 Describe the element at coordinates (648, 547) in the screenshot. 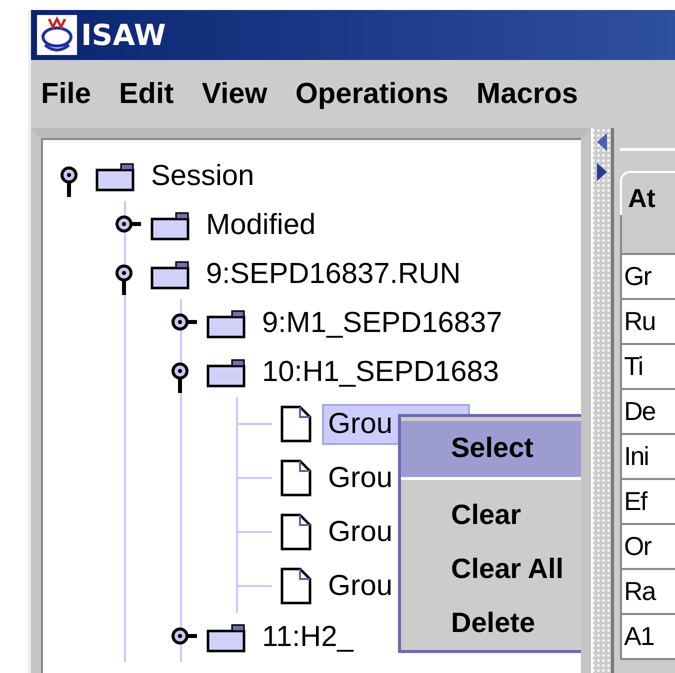

I see `table-cell: Or` at that location.